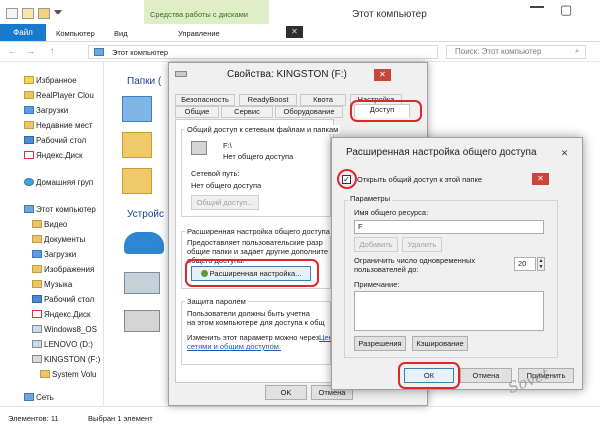 This screenshot has width=600, height=436. What do you see at coordinates (76, 239) in the screenshot?
I see `nav-item: Документы` at bounding box center [76, 239].